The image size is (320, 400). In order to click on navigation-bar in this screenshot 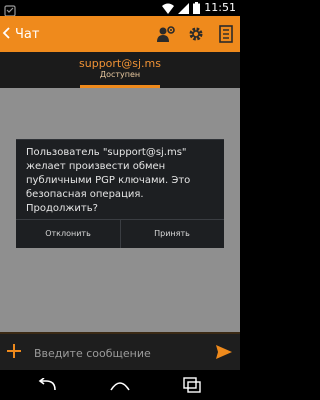, I will do `click(120, 385)`.